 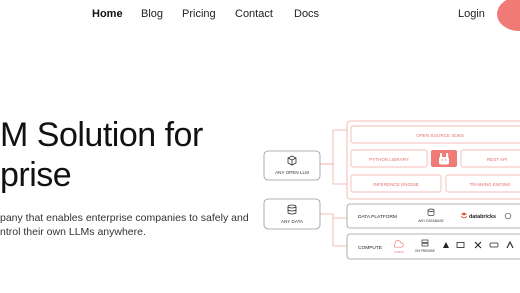 I want to click on open-source-sdks-label: OPEN SOURCE SDKS, so click(x=440, y=135).